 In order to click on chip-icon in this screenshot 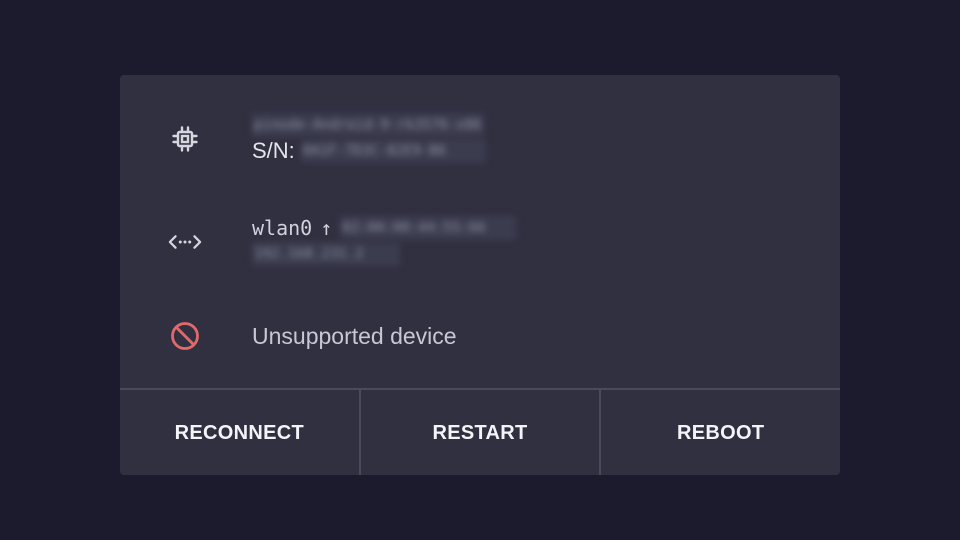, I will do `click(185, 139)`.